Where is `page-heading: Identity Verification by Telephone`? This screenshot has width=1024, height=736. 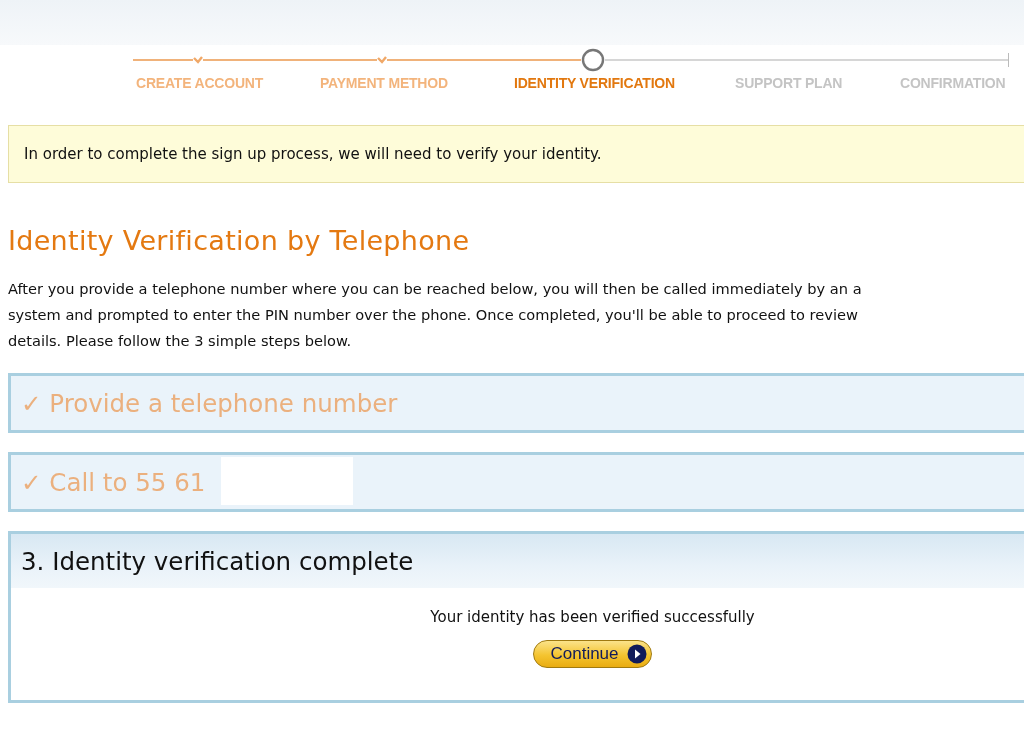
page-heading: Identity Verification by Telephone is located at coordinates (239, 240).